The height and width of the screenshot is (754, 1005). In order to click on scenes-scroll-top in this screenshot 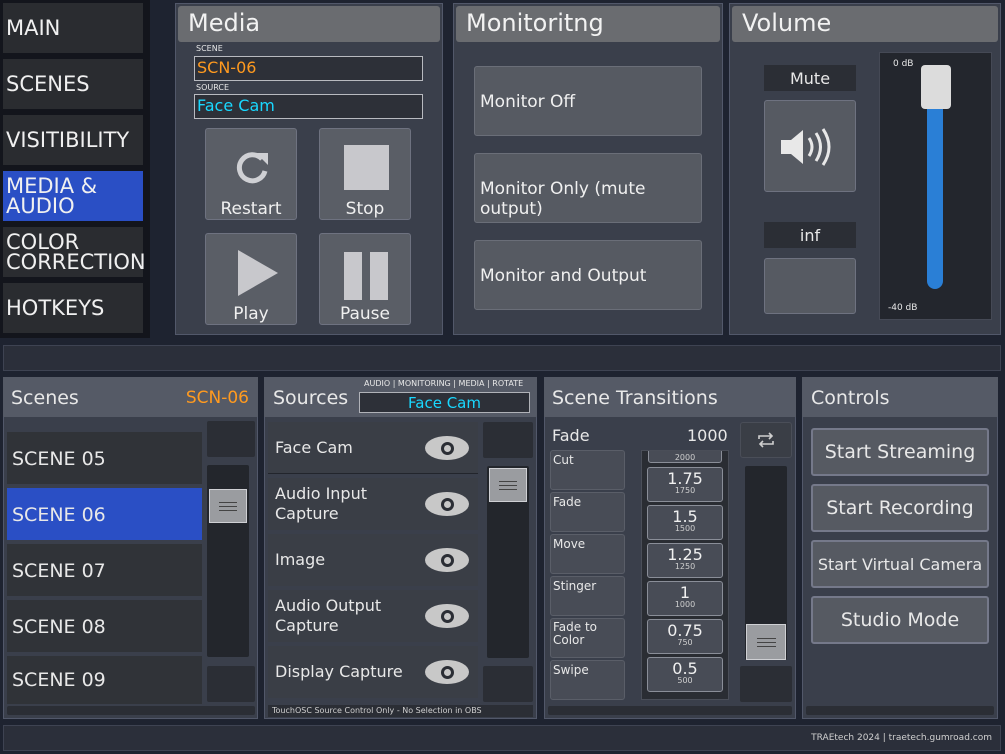, I will do `click(231, 439)`.